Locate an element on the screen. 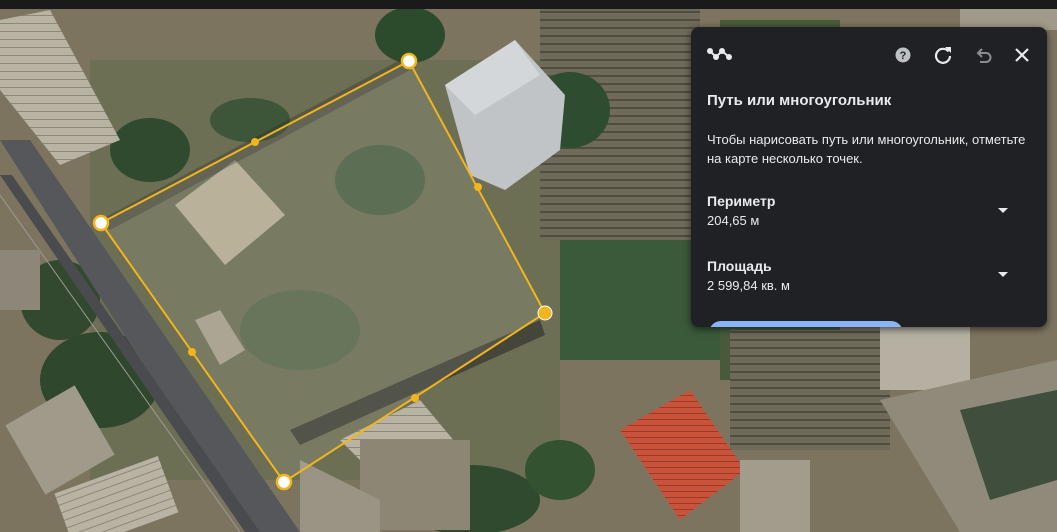 The height and width of the screenshot is (532, 1057). path-measure-icon is located at coordinates (720, 54).